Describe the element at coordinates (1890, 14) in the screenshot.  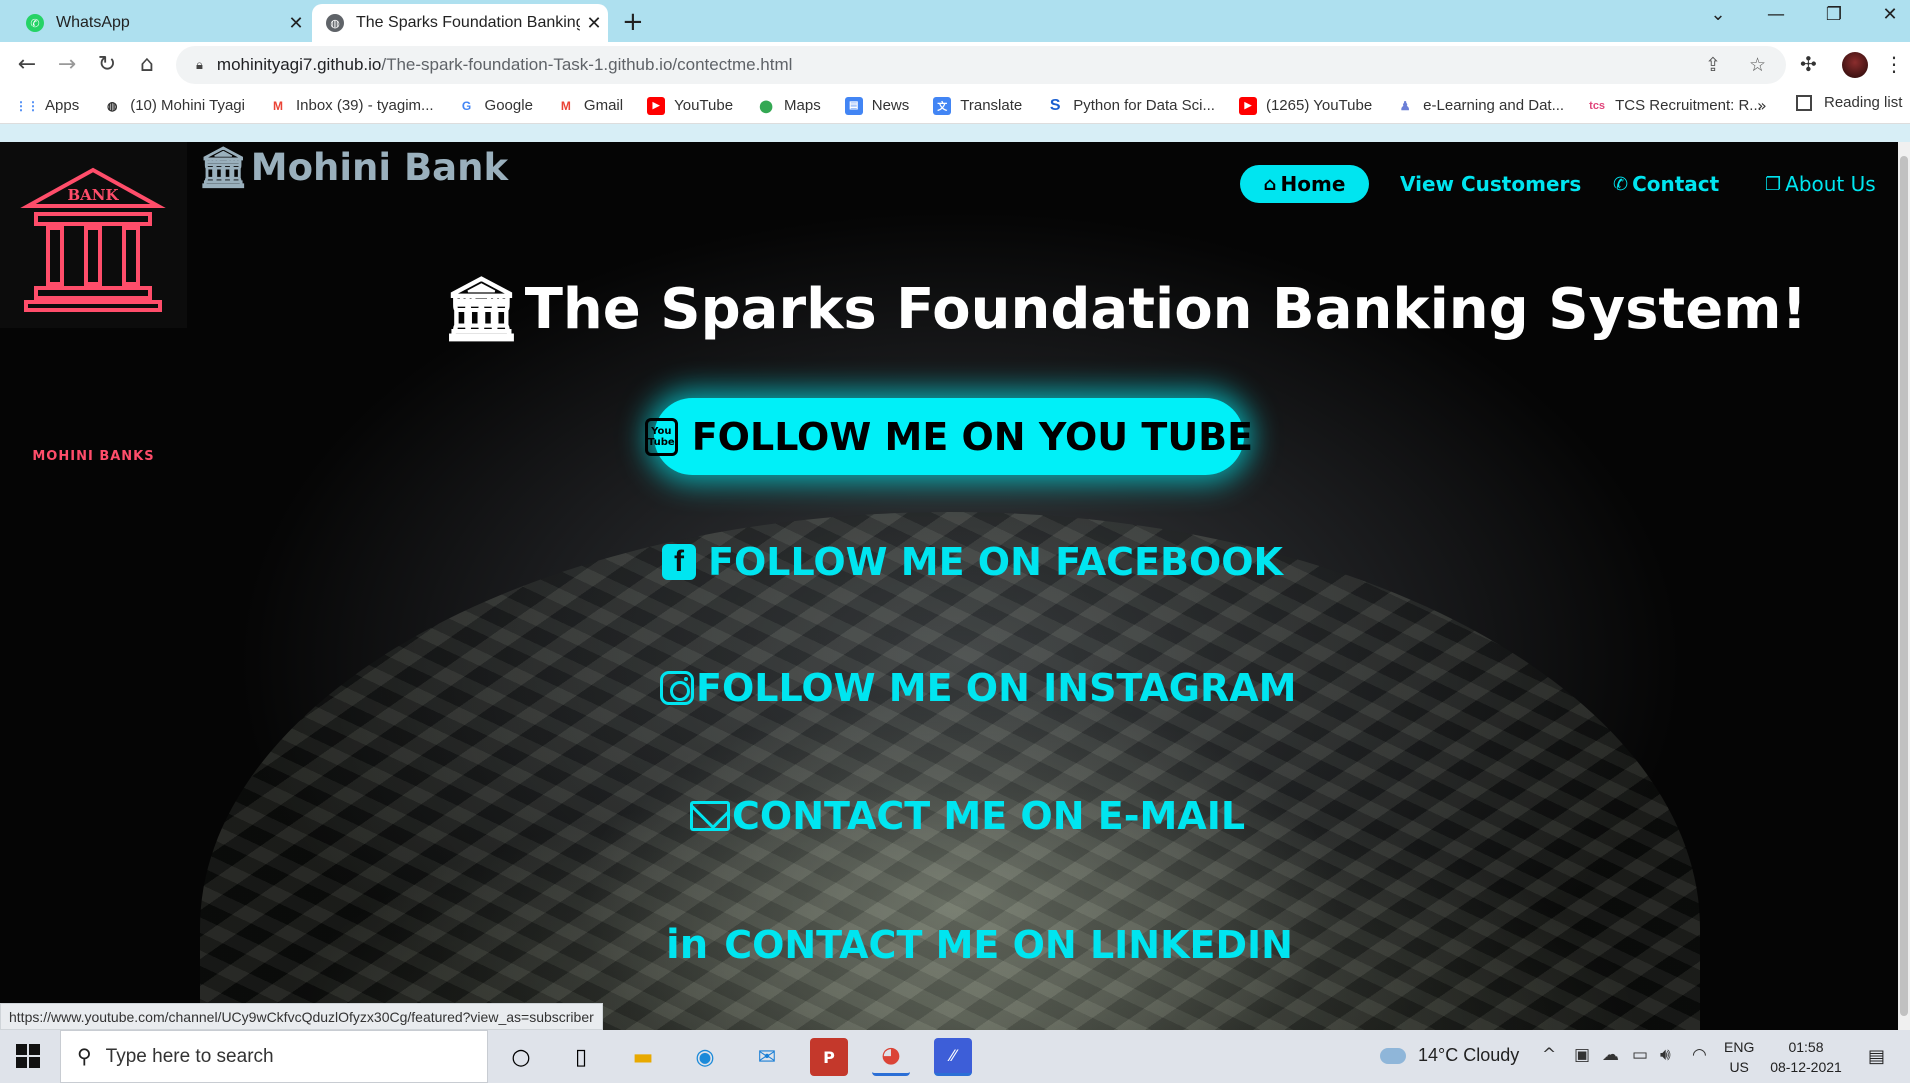
I see `close-window-icon: ✕` at that location.